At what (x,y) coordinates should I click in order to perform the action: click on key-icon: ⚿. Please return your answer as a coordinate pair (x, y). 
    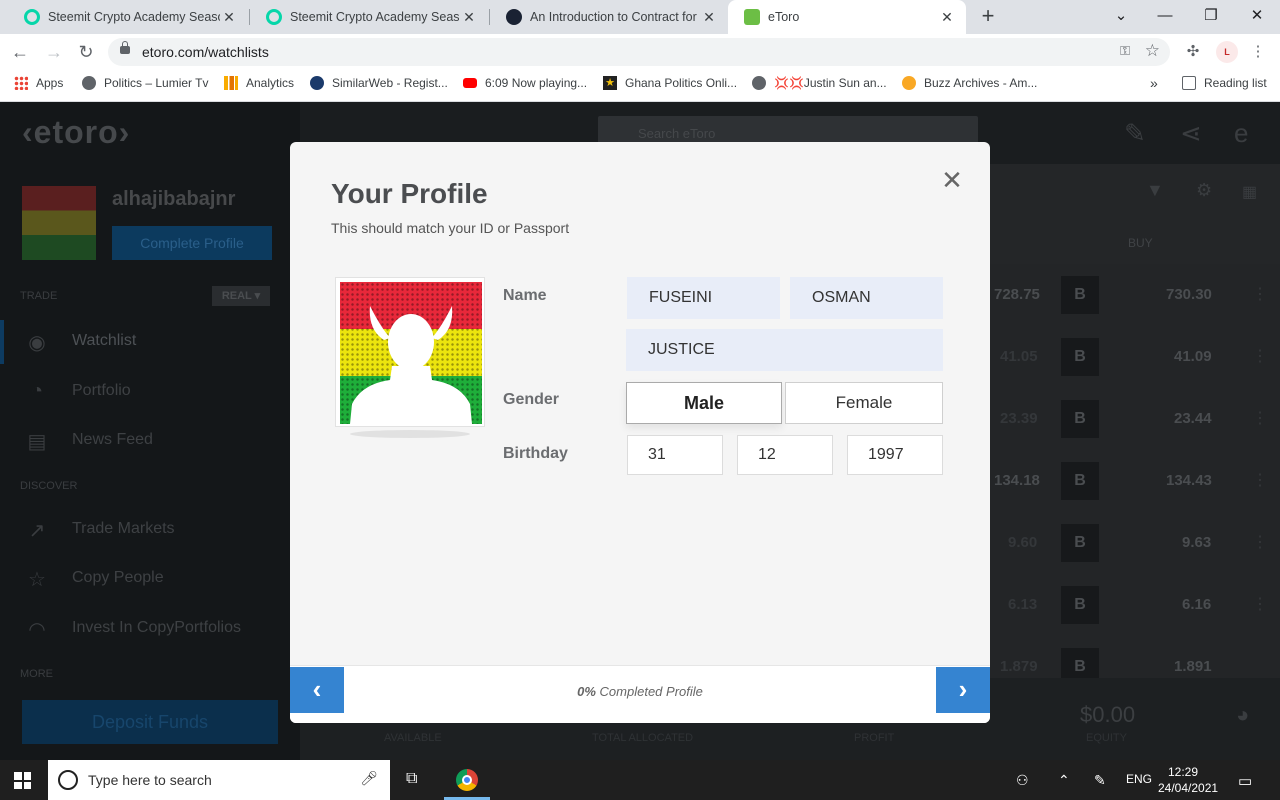
    Looking at the image, I should click on (1125, 51).